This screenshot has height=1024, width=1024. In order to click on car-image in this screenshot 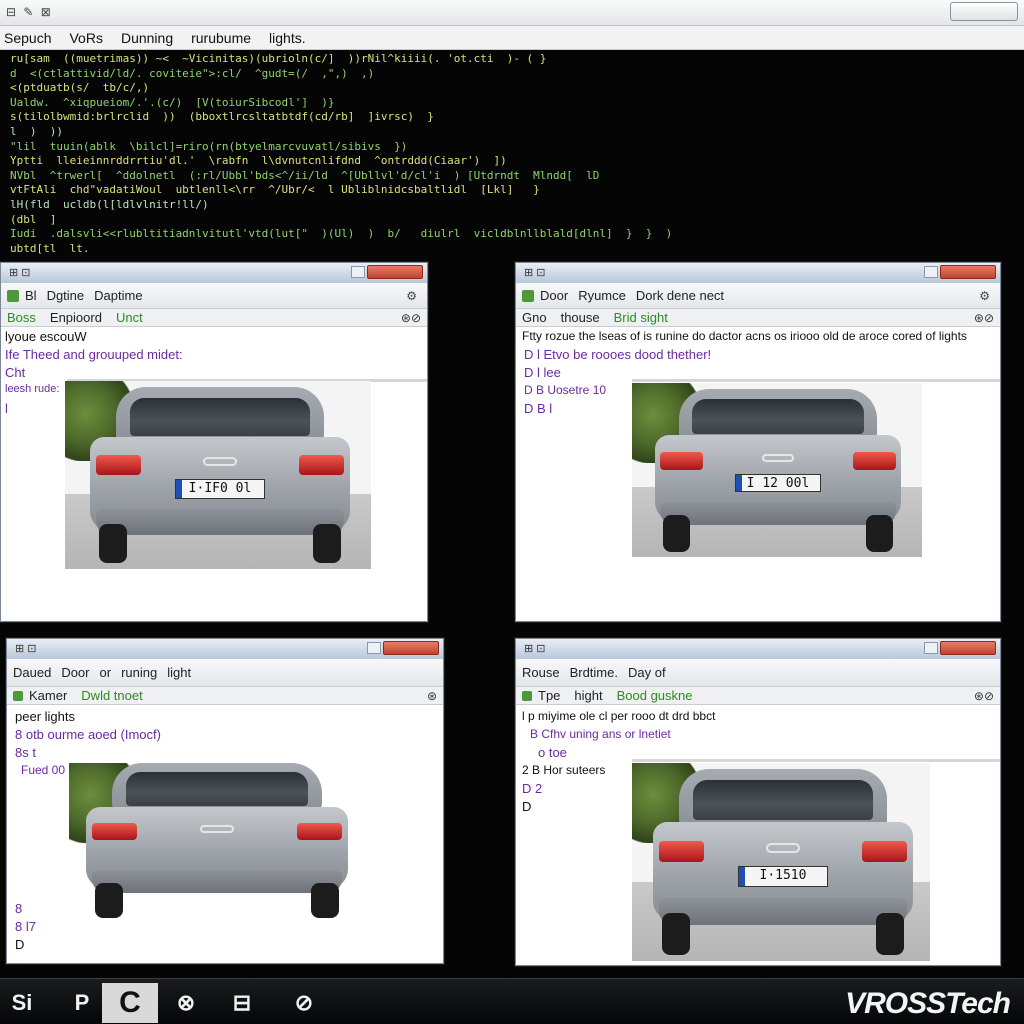, I will do `click(217, 842)`.